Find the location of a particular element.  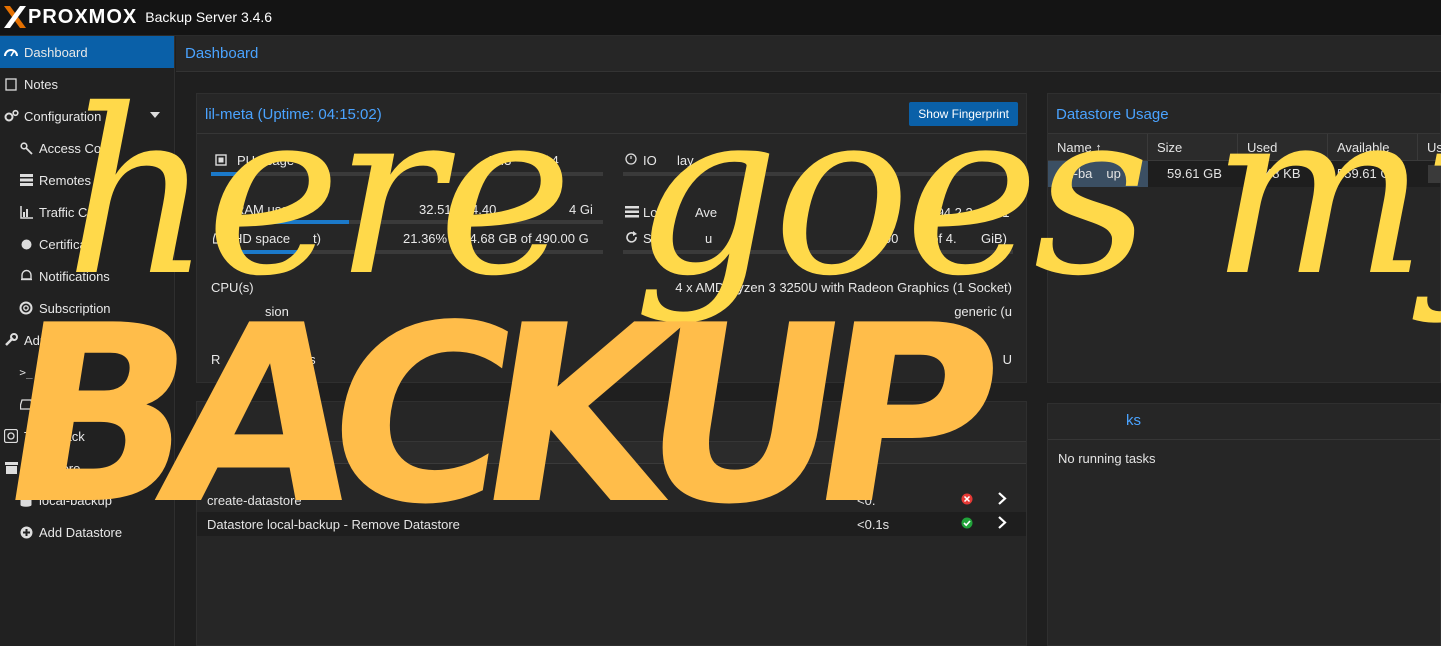

kernel-version-value: generic (u is located at coordinates (983, 311).